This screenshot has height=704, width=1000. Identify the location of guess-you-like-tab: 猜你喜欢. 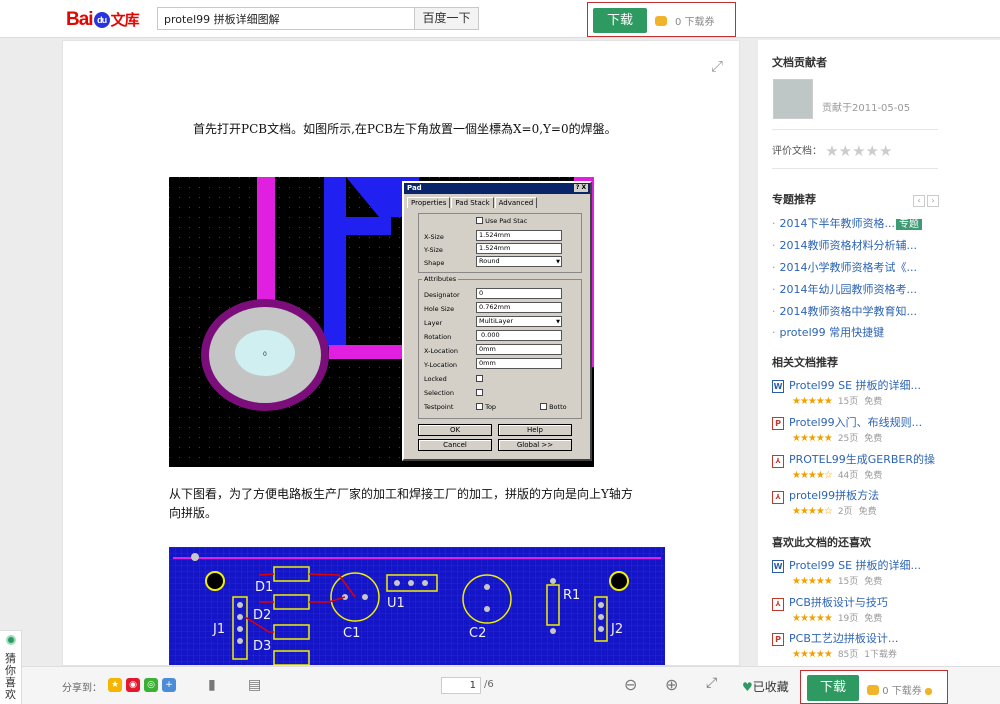
(11, 667).